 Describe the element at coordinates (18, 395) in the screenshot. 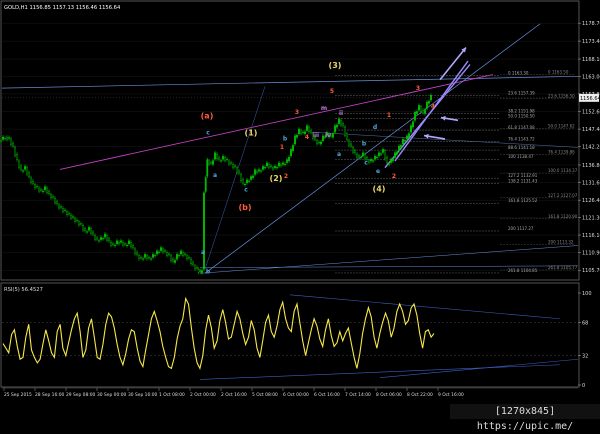

I see `time-tick-label: 25 Sep 2015` at that location.